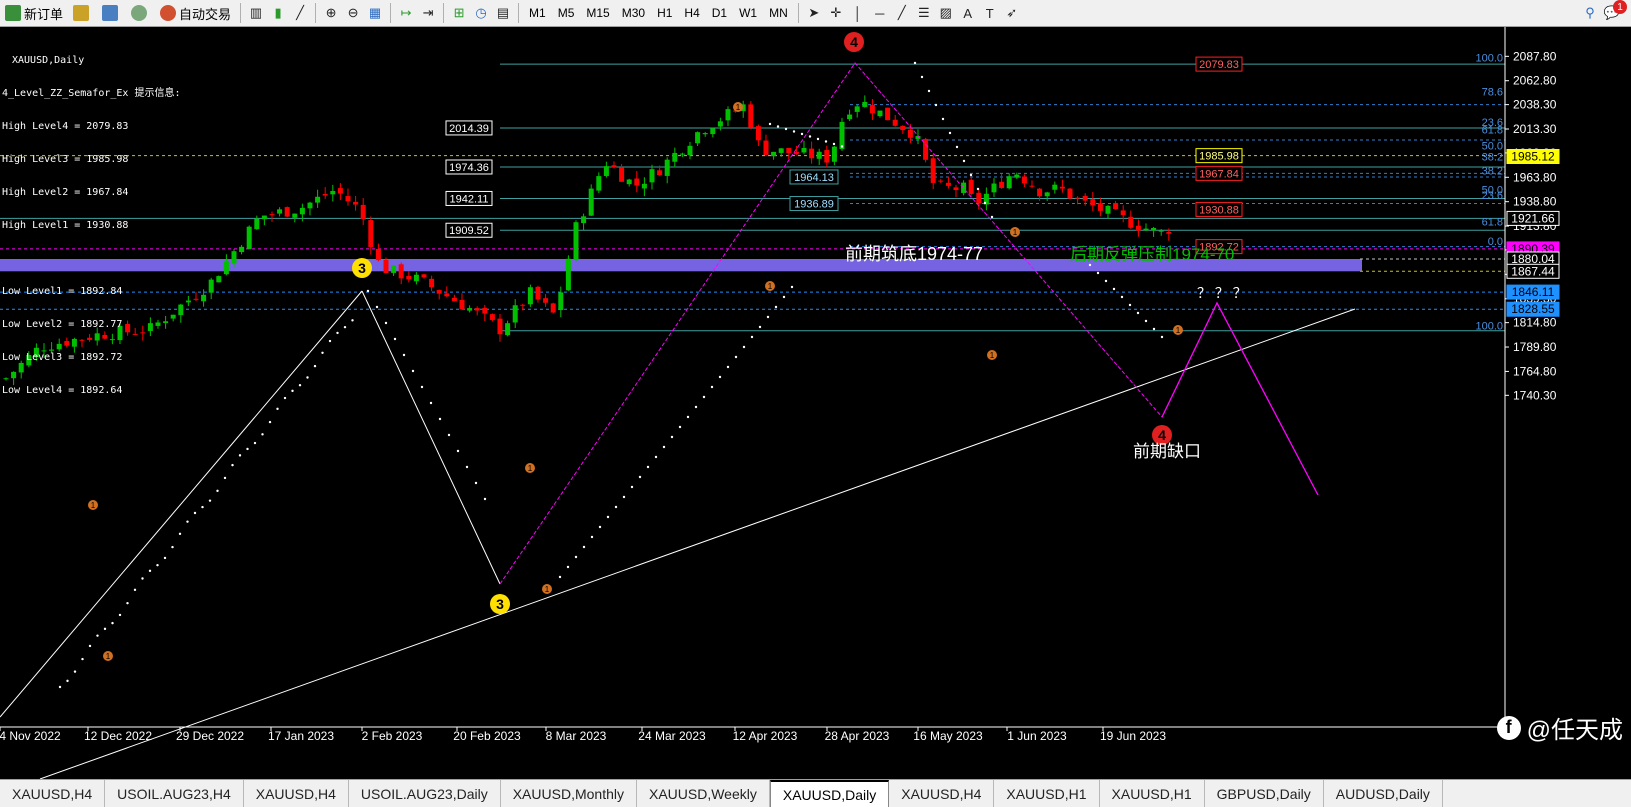 The image size is (1631, 807). I want to click on arrows-tool: ➶, so click(1012, 13).